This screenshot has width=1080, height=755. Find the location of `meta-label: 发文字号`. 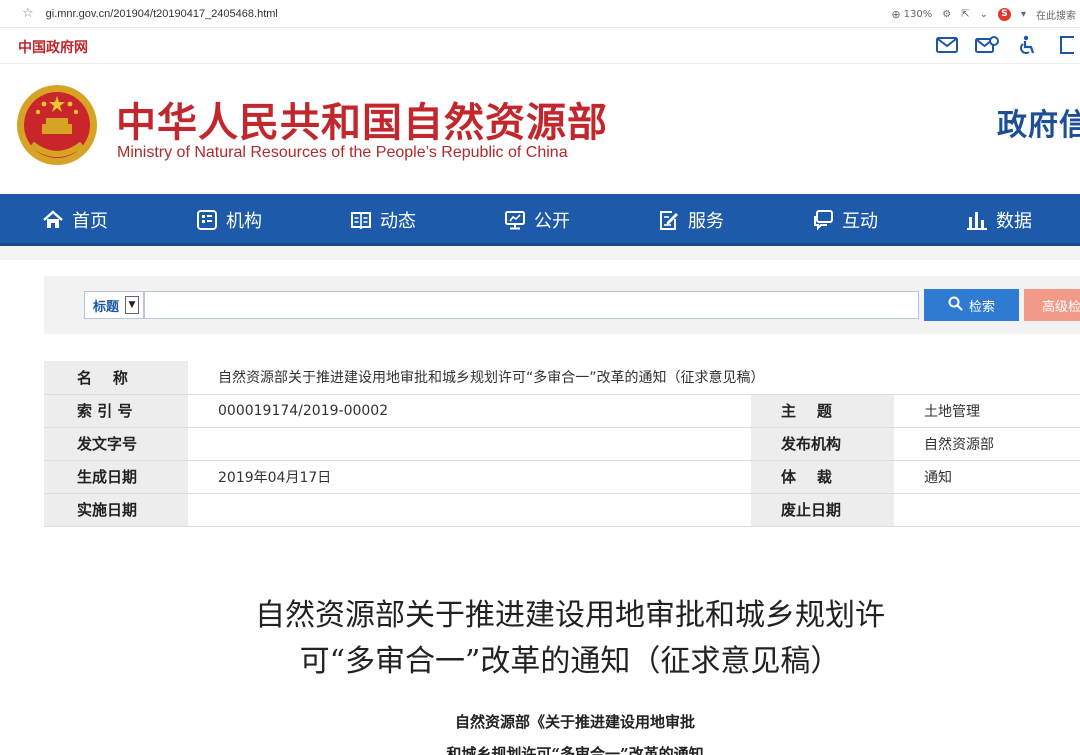

meta-label: 发文字号 is located at coordinates (116, 444).